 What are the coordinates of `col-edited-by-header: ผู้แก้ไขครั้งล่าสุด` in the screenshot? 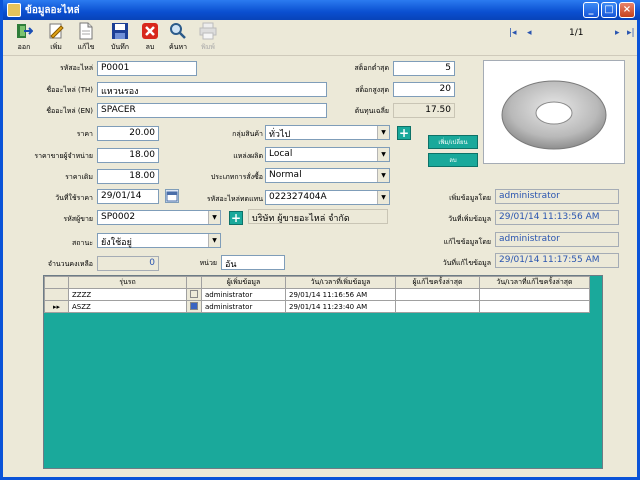 It's located at (437, 282).